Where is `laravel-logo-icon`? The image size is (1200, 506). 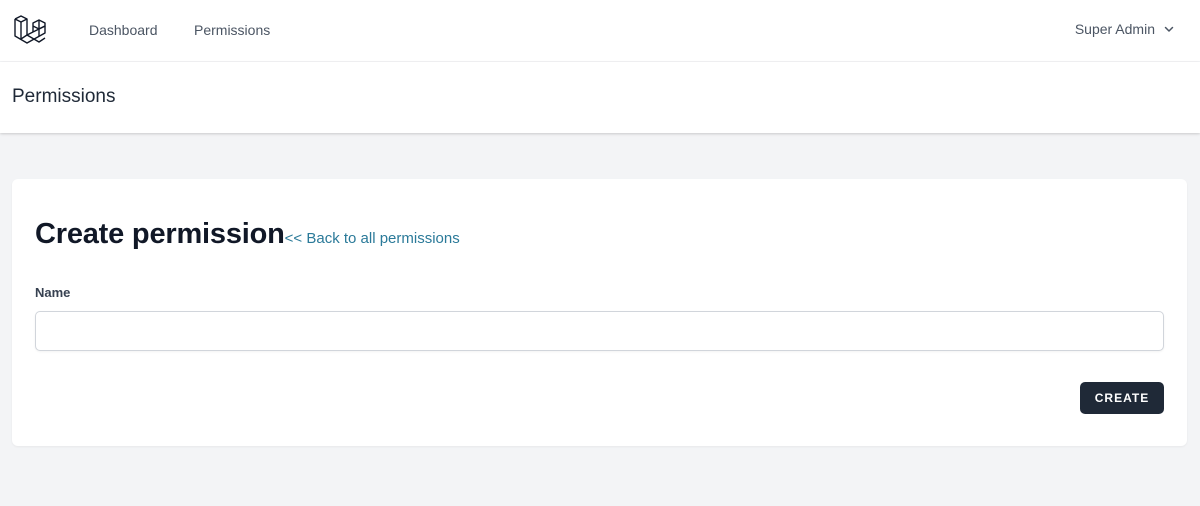
laravel-logo-icon is located at coordinates (30, 30).